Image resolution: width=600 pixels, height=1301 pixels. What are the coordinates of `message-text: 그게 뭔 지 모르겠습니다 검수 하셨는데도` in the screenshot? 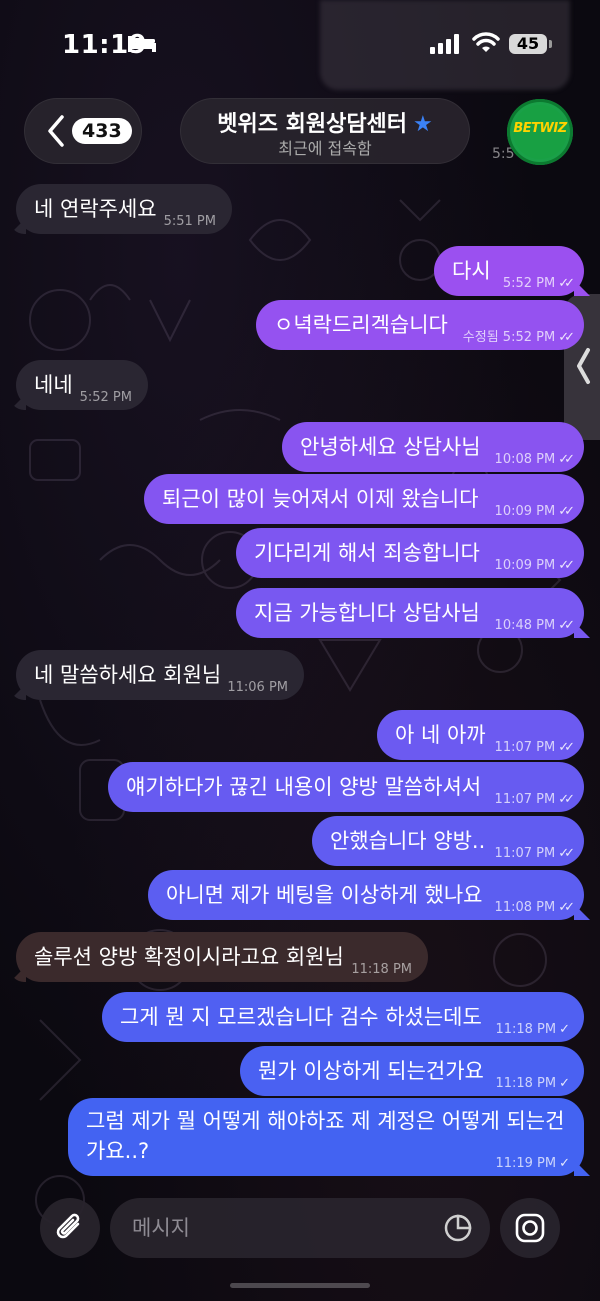 It's located at (301, 1017).